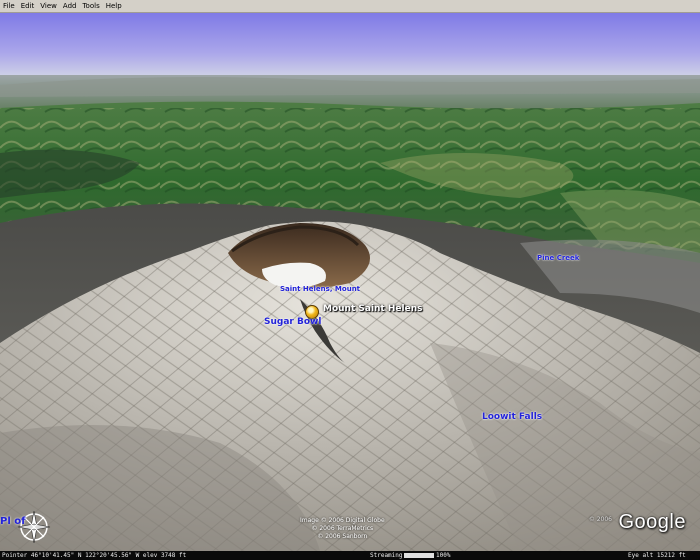  What do you see at coordinates (114, 6) in the screenshot?
I see `menu-help: Help` at bounding box center [114, 6].